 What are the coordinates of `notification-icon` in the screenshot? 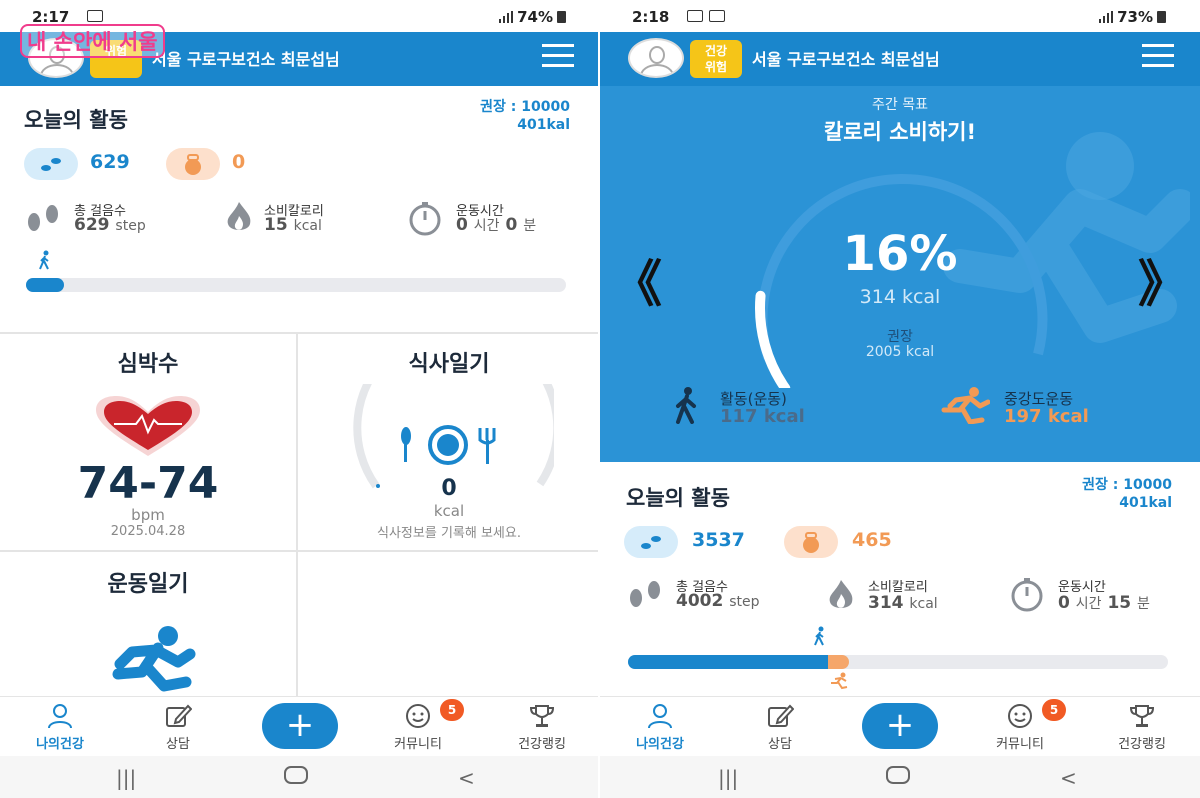 It's located at (717, 16).